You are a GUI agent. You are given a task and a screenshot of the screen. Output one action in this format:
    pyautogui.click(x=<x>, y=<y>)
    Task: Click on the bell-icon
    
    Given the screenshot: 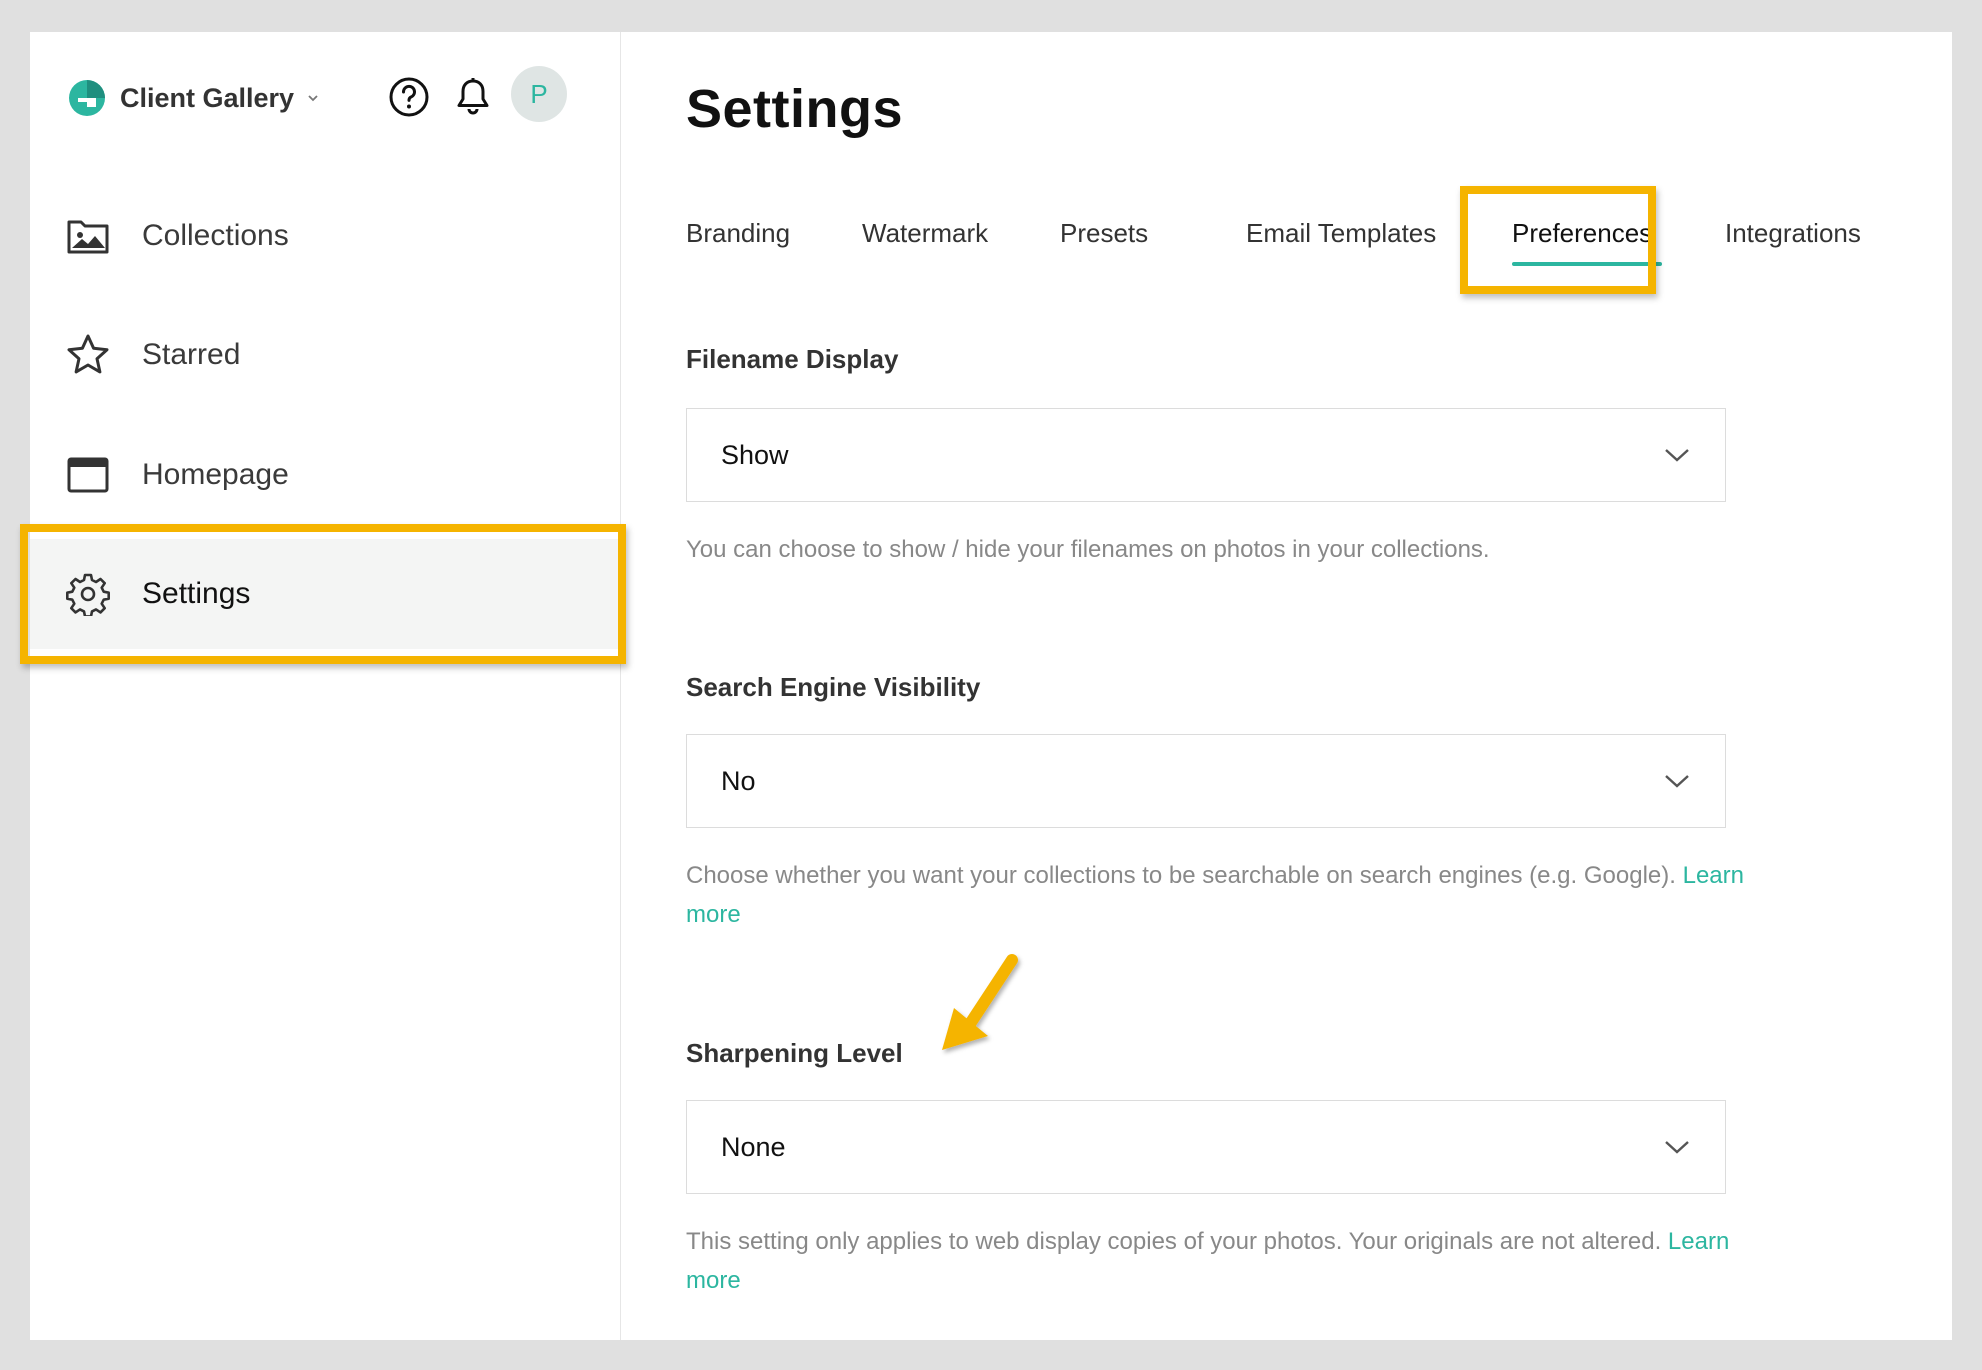 What is the action you would take?
    pyautogui.click(x=473, y=97)
    